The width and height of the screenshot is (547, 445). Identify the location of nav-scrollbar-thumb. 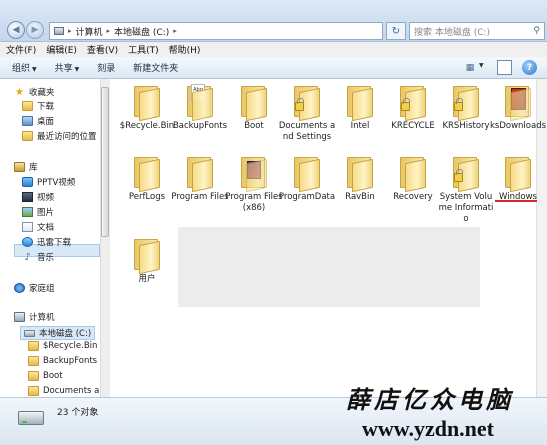
(105, 162).